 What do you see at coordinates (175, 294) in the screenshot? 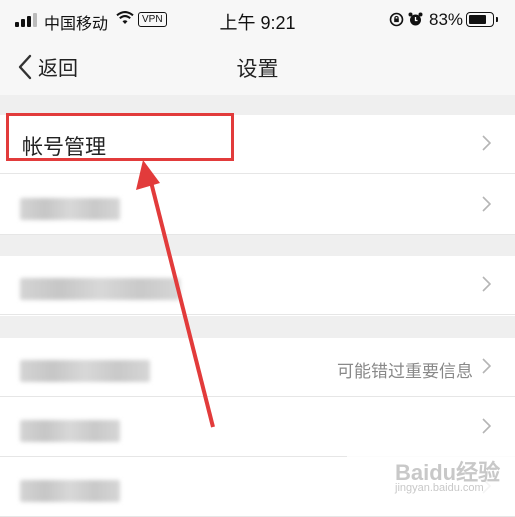
I see `annotation-arrow` at bounding box center [175, 294].